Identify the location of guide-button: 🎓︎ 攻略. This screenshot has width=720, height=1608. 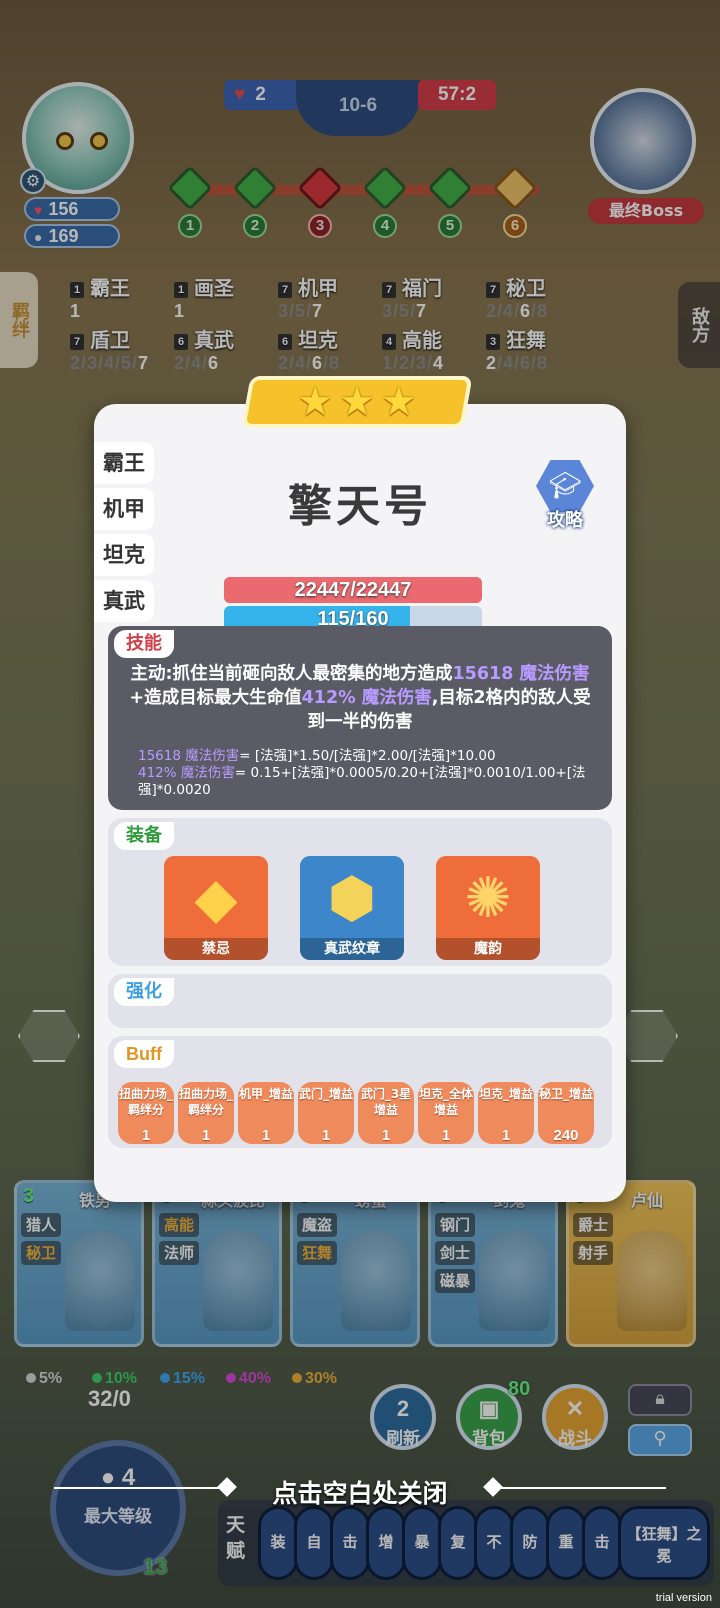
(565, 495).